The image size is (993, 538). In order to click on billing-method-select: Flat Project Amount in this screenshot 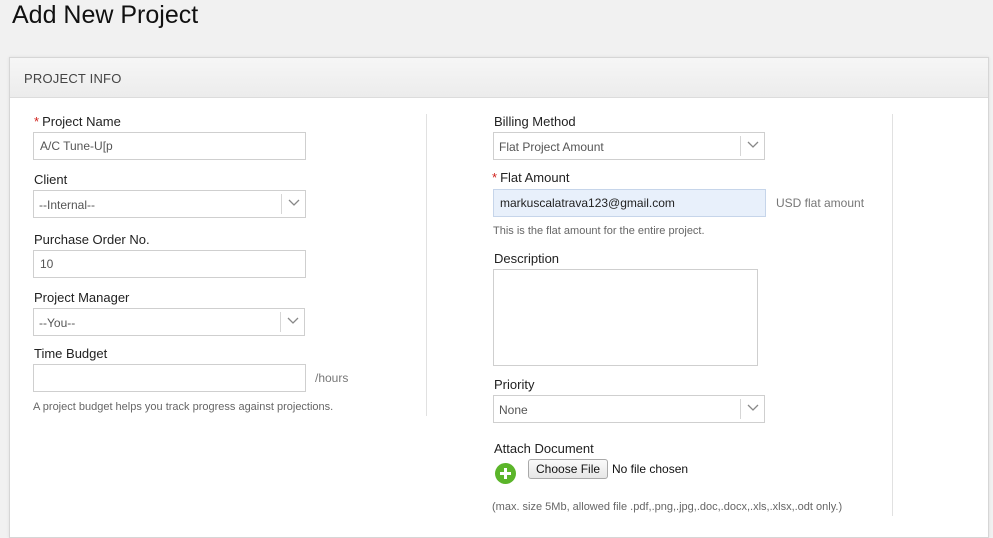, I will do `click(629, 146)`.